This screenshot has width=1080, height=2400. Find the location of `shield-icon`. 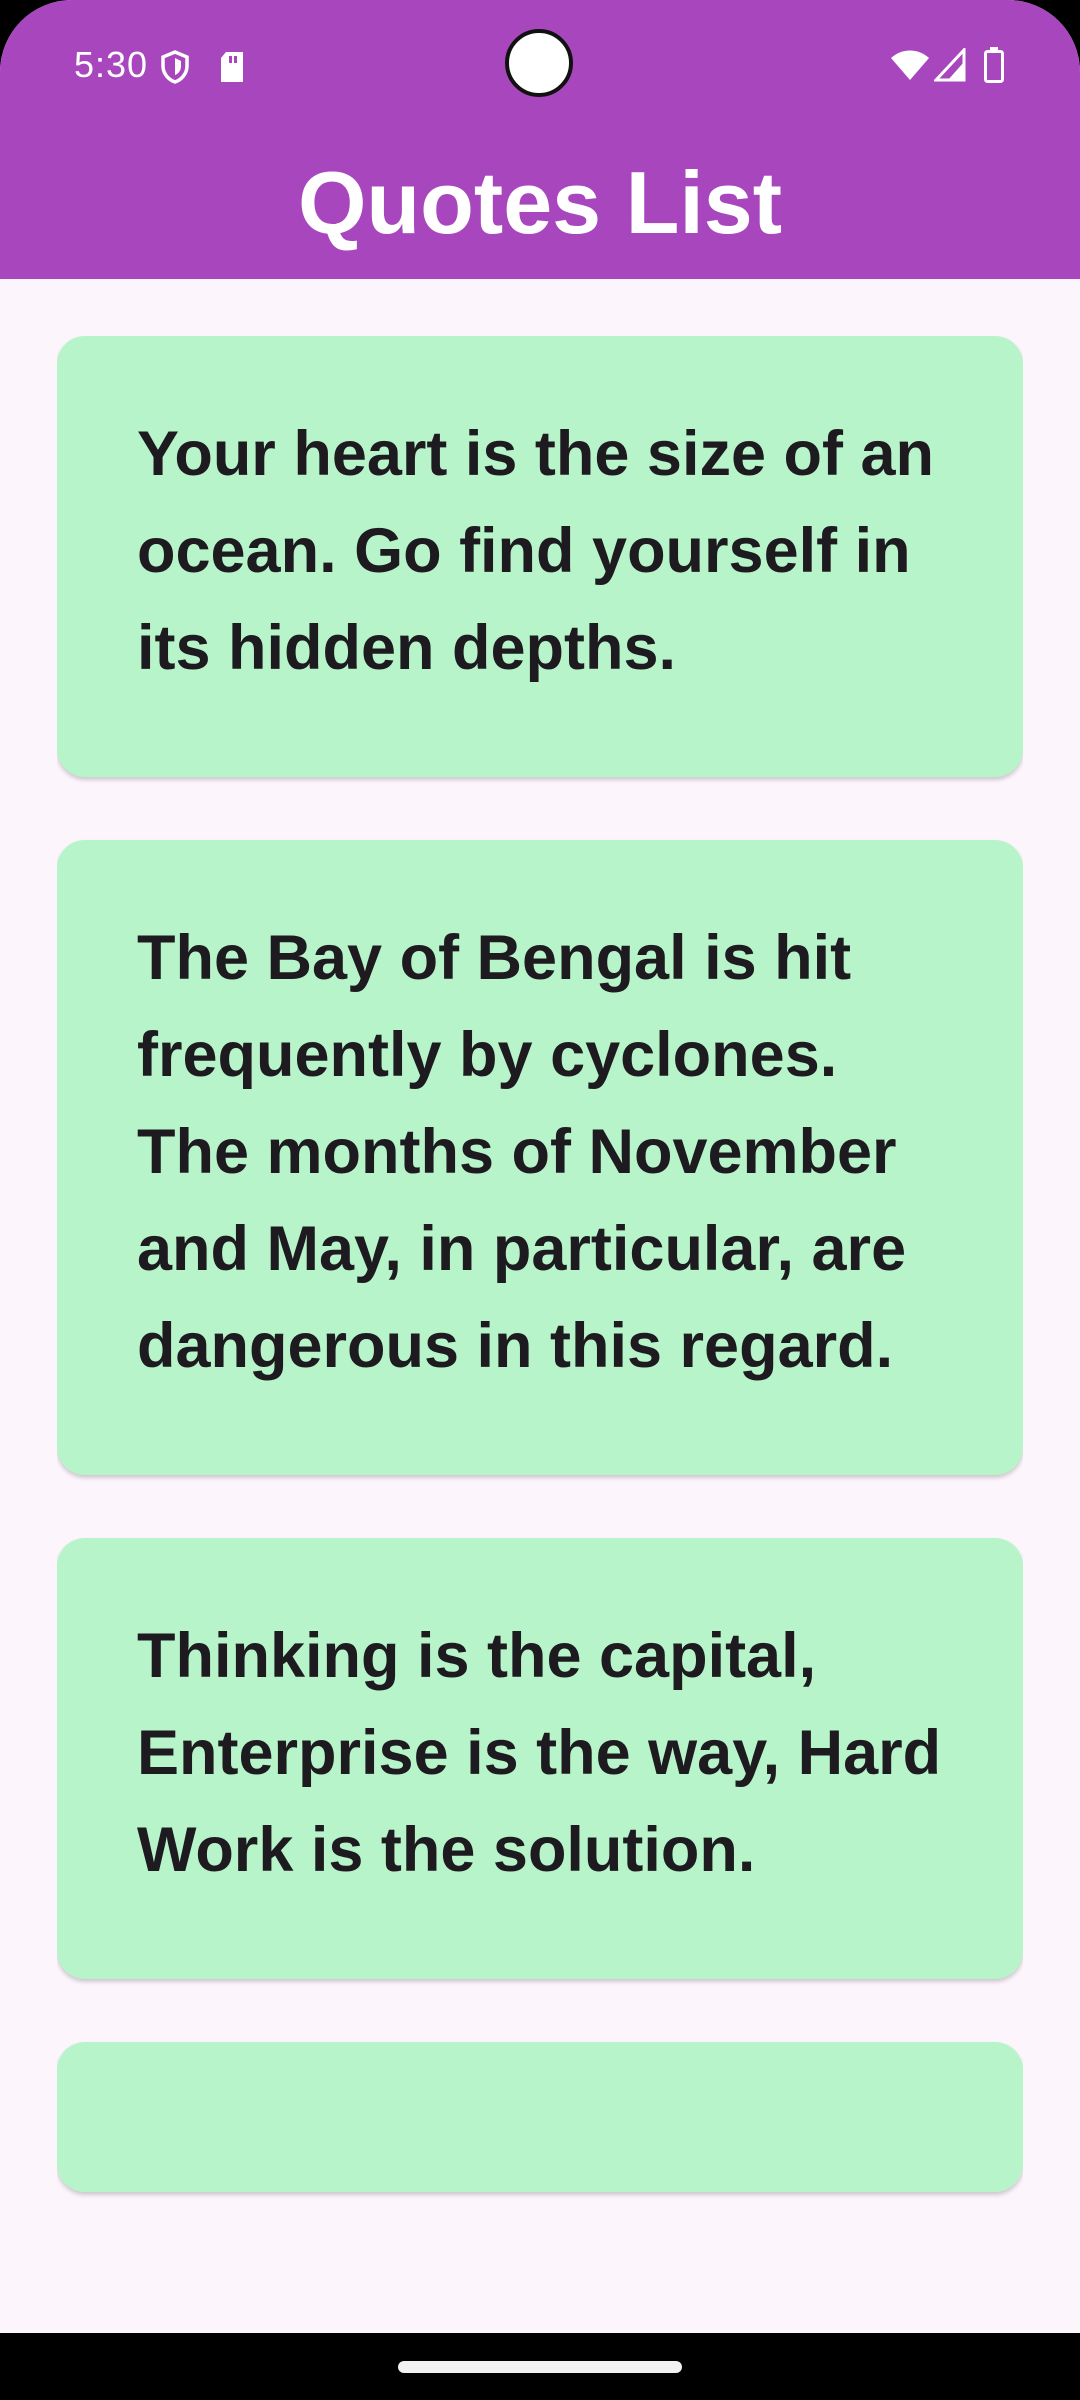

shield-icon is located at coordinates (175, 69).